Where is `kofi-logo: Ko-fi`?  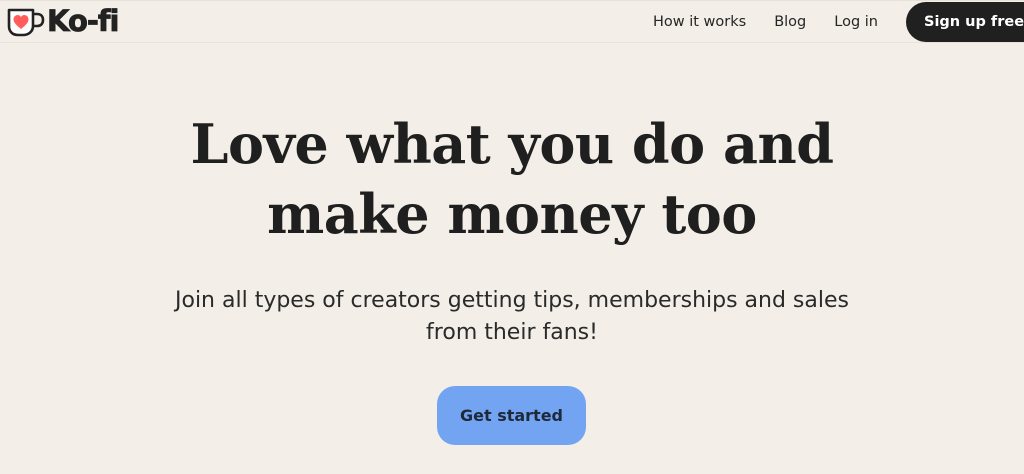
kofi-logo: Ko-fi is located at coordinates (63, 21).